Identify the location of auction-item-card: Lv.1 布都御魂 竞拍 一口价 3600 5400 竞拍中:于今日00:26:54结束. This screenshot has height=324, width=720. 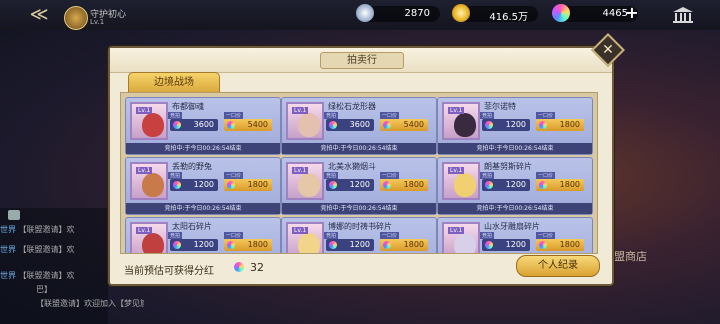
(203, 126).